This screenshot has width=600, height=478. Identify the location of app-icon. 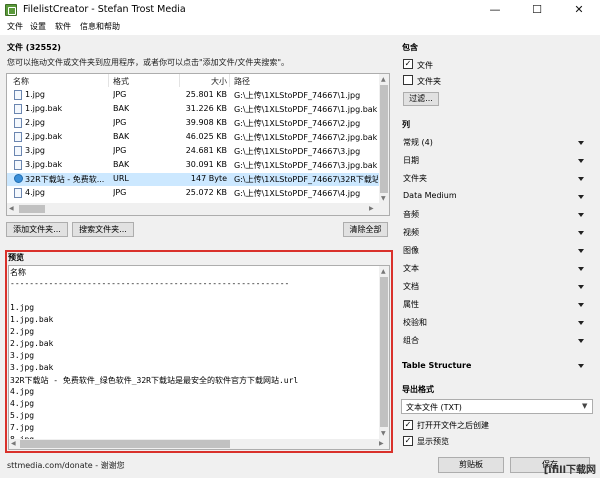
(11, 10).